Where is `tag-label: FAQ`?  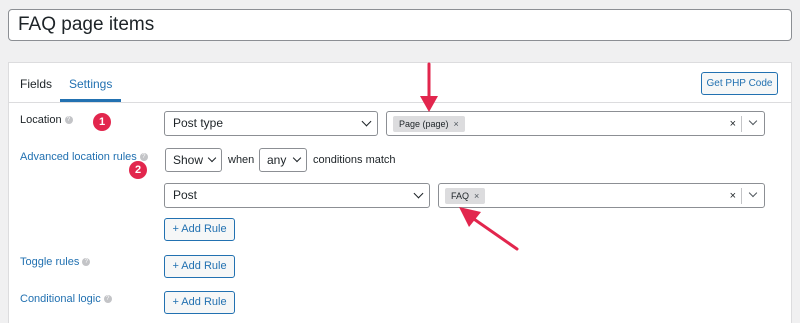 tag-label: FAQ is located at coordinates (460, 196).